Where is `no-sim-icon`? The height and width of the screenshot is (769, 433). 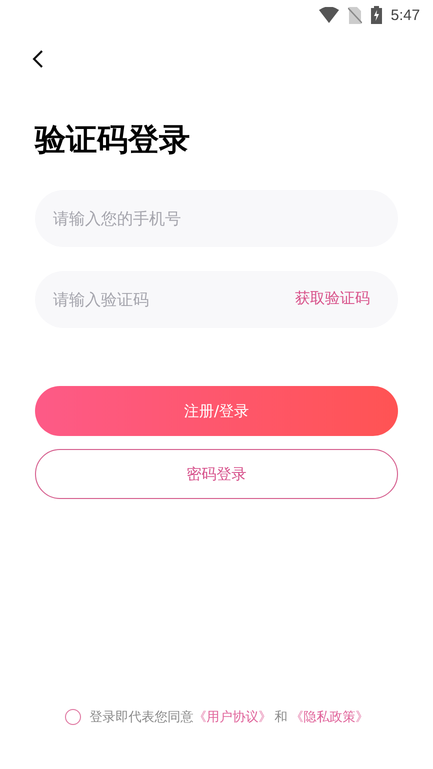
no-sim-icon is located at coordinates (355, 15).